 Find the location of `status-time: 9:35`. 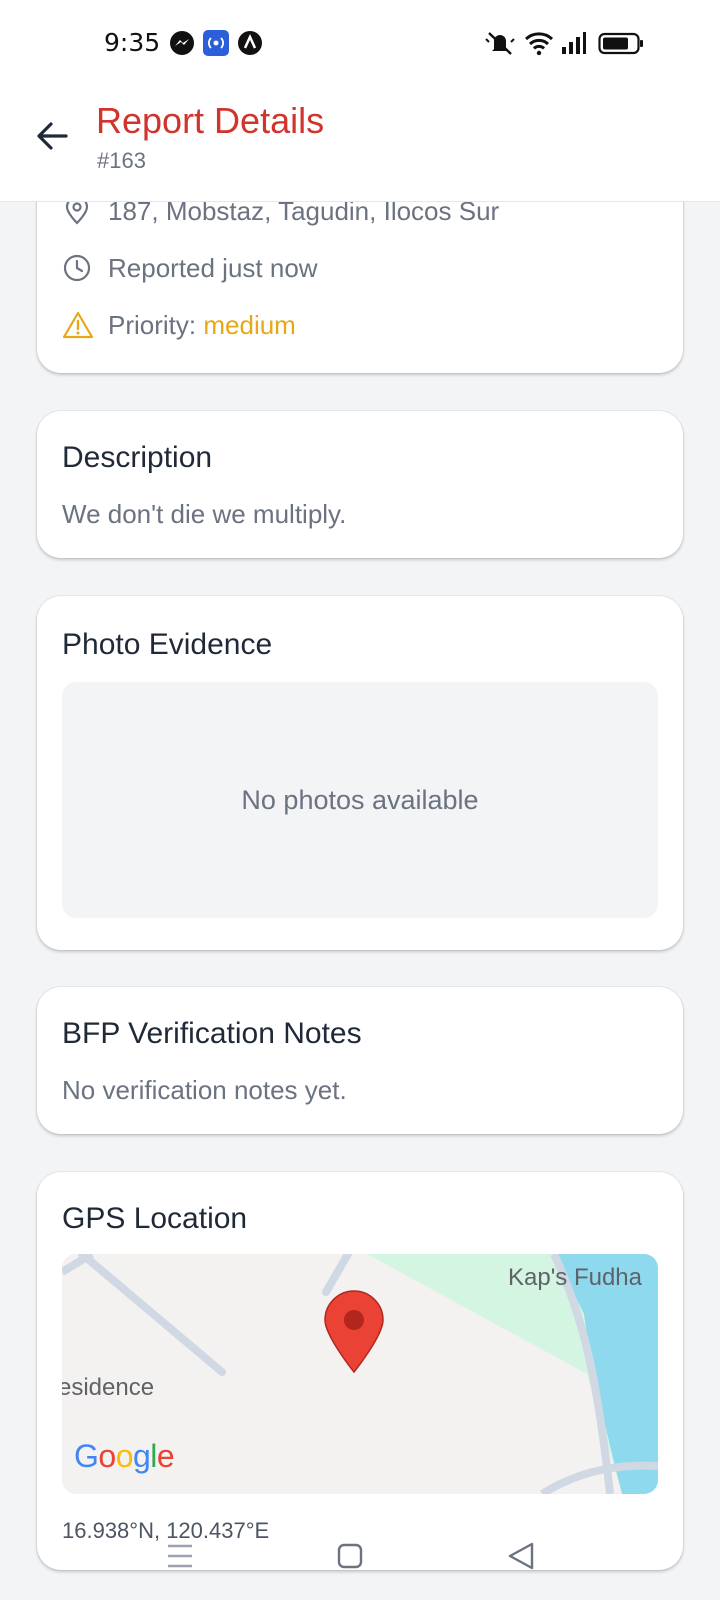

status-time: 9:35 is located at coordinates (132, 42).